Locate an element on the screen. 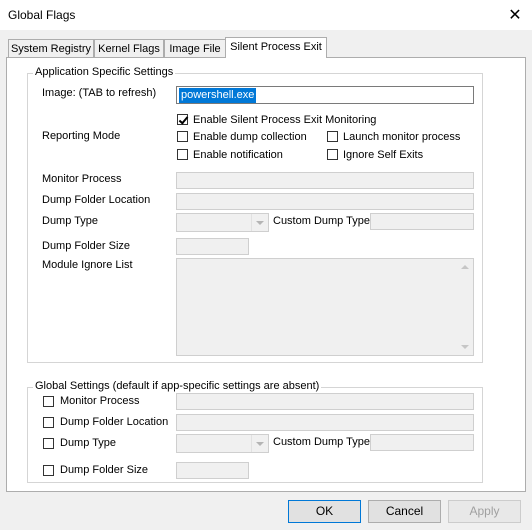  global-dump-folder-location-input is located at coordinates (325, 422).